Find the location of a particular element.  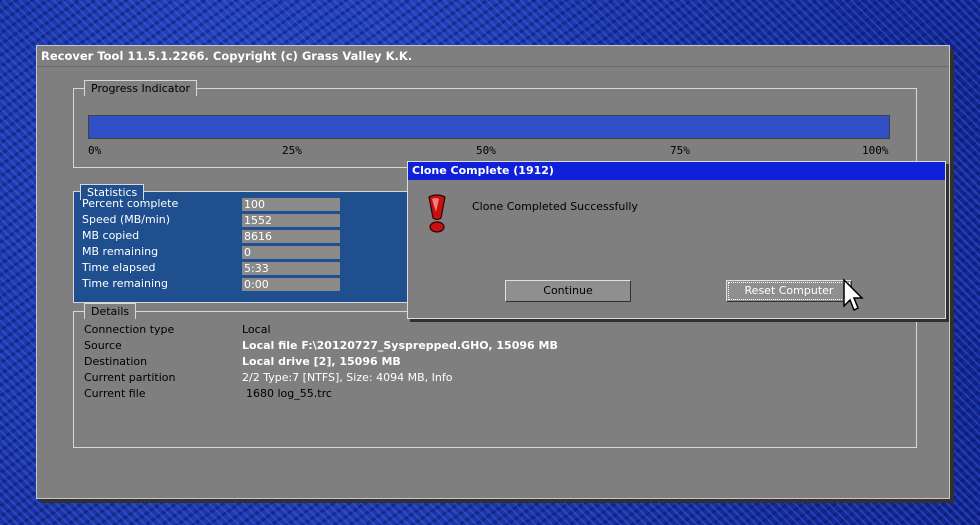

stat-label: Time remaining is located at coordinates (125, 283).